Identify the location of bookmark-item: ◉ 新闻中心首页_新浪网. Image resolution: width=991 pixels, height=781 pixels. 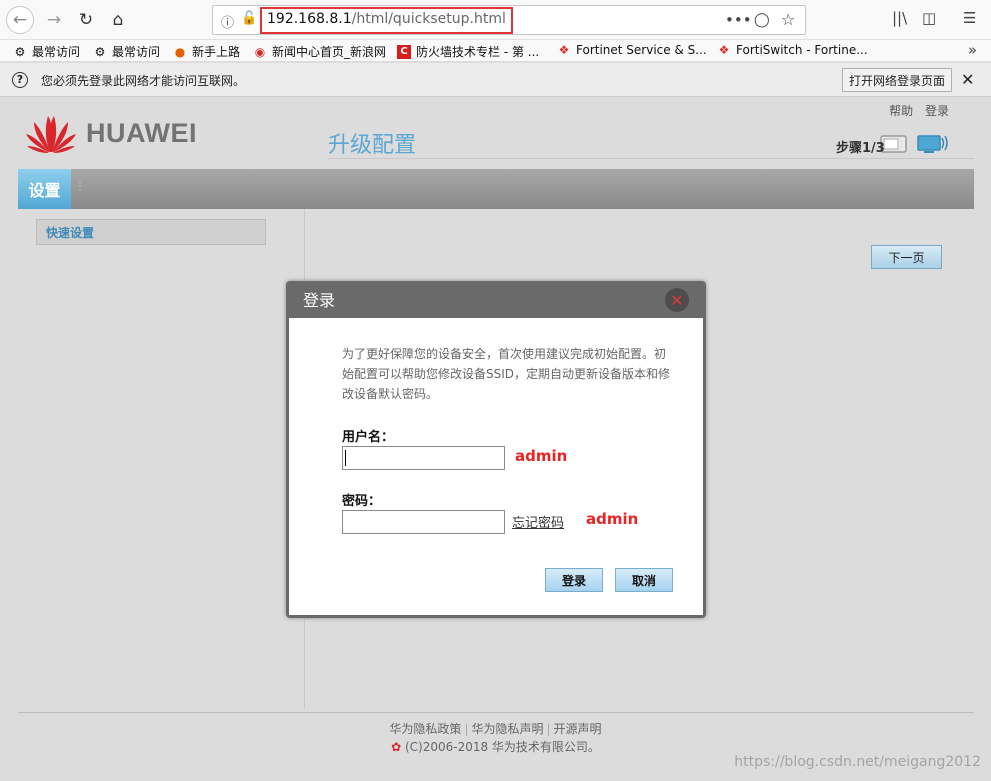
(319, 51).